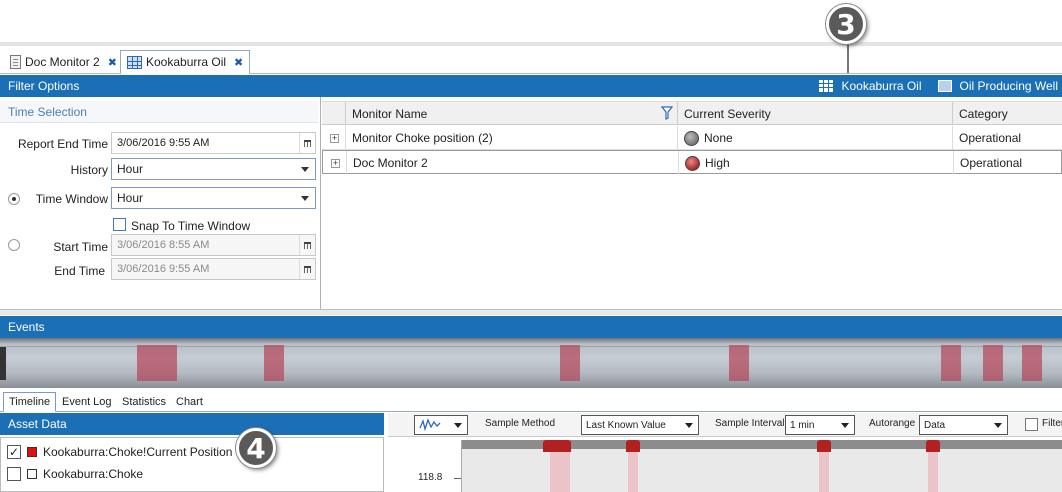  What do you see at coordinates (213, 269) in the screenshot?
I see `end-time-field: 3/06/2016 9:55 AM` at bounding box center [213, 269].